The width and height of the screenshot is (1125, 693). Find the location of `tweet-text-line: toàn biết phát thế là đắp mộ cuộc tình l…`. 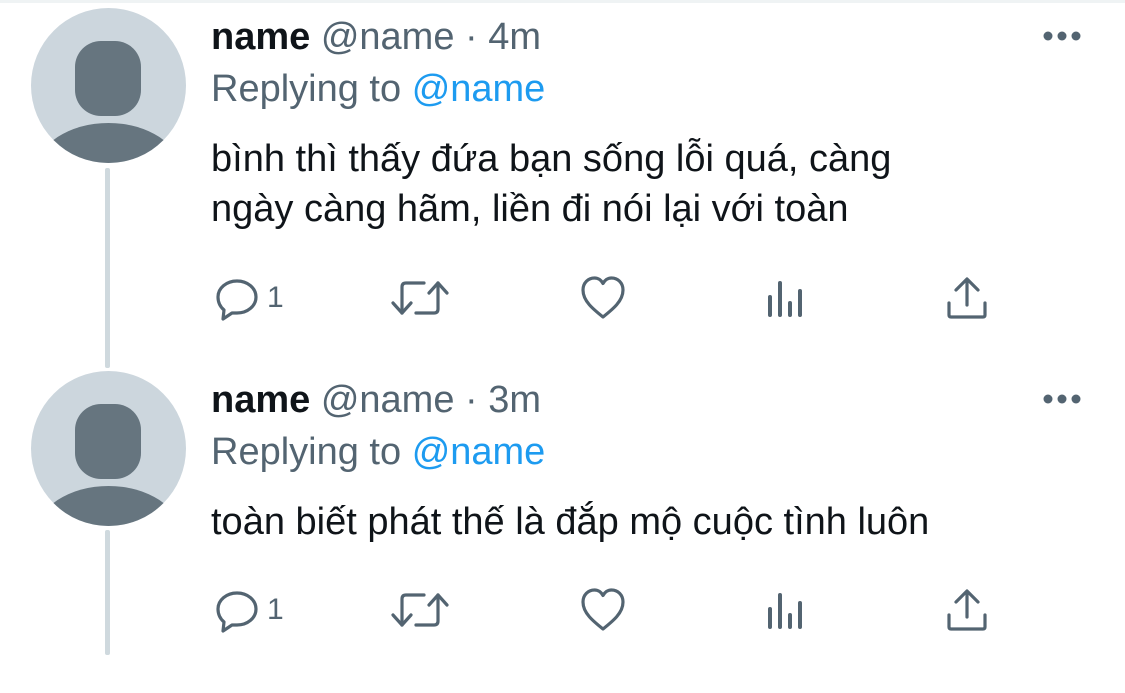

tweet-text-line: toàn biết phát thế là đắp mộ cuộc tình l… is located at coordinates (570, 522).